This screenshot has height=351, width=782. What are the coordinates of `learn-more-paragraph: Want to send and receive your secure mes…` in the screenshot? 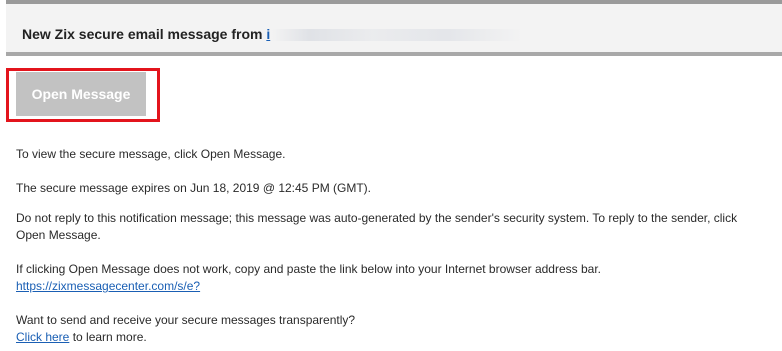 It's located at (392, 329).